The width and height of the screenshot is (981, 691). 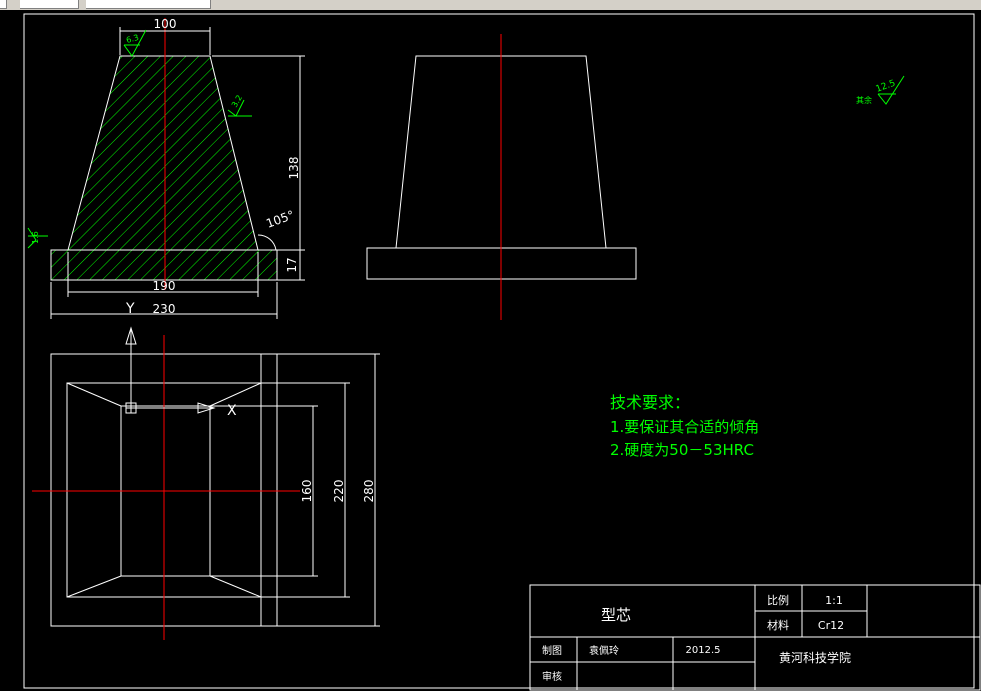 I want to click on angle-dim: 105°, so click(x=280, y=219).